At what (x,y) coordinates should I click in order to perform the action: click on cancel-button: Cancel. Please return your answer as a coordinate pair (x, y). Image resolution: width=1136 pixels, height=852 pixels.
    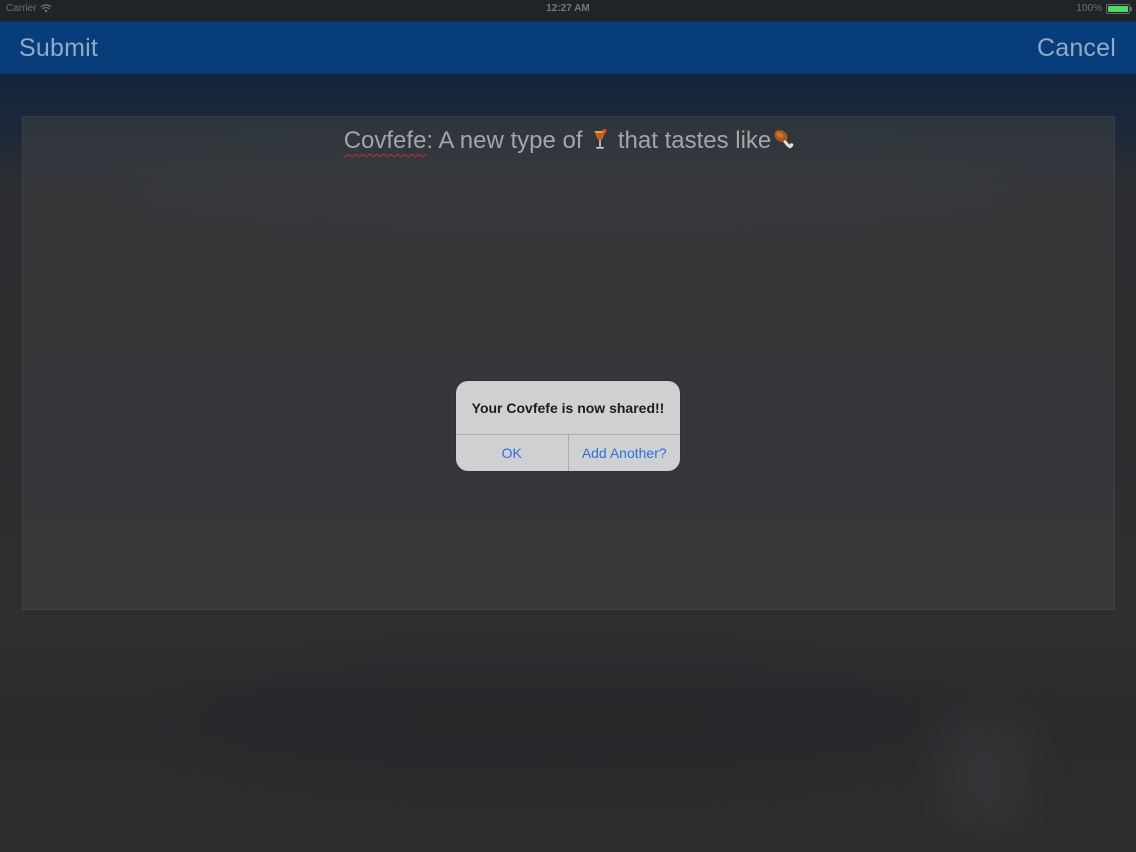
    Looking at the image, I should click on (1076, 48).